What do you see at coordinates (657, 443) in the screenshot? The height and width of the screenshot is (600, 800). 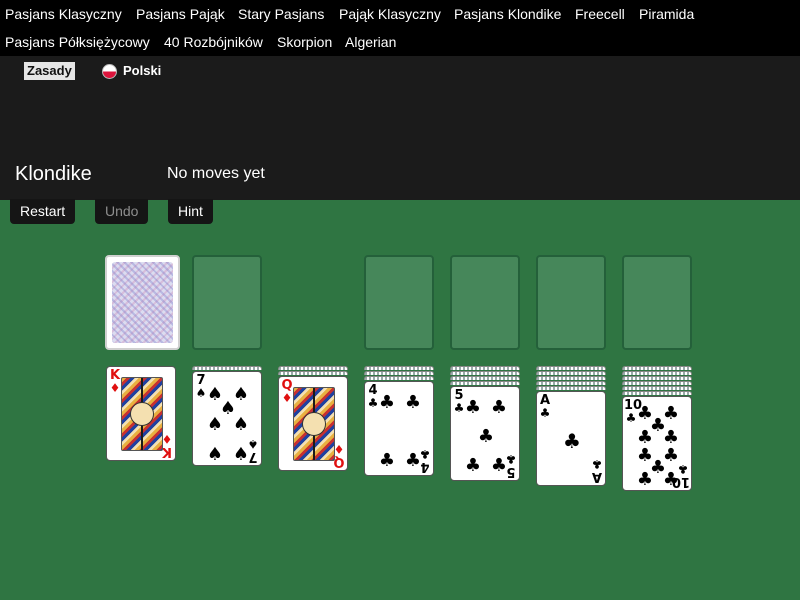 I see `tableau-card: 10 ♣ 10 ♣ ♣ ♣ ♣ ♣ ♣ ♣ ♣ ♣ ♣ ♣` at bounding box center [657, 443].